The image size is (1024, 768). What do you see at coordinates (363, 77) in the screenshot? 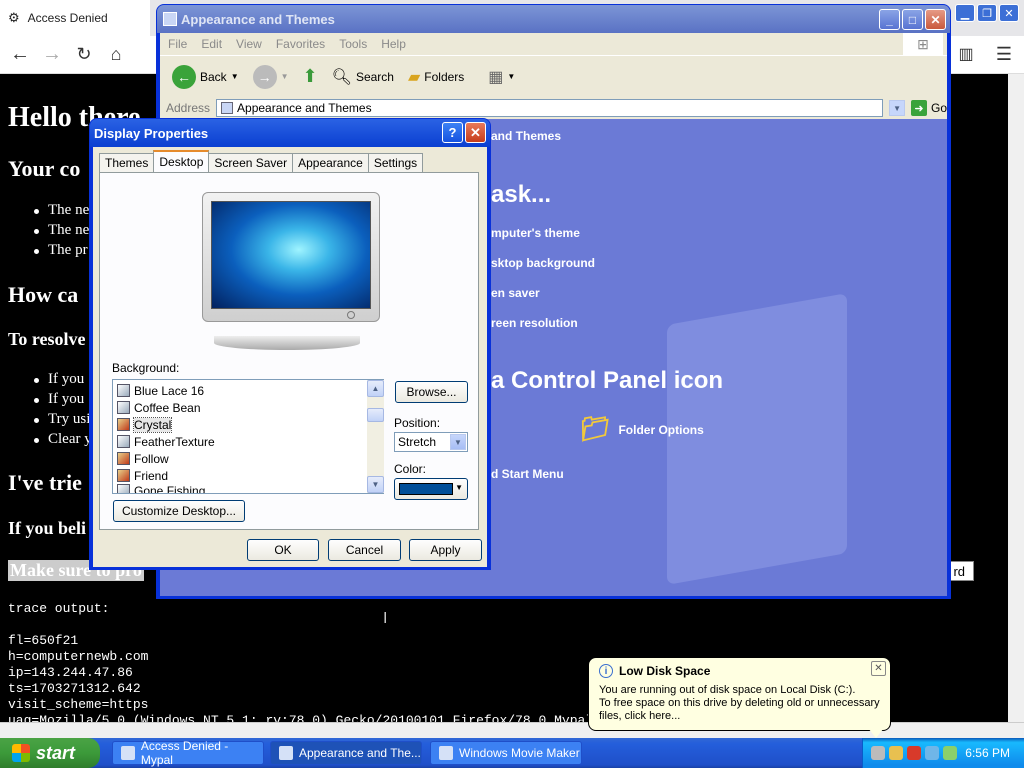
I see `search-button: 🔍︎ Search` at bounding box center [363, 77].